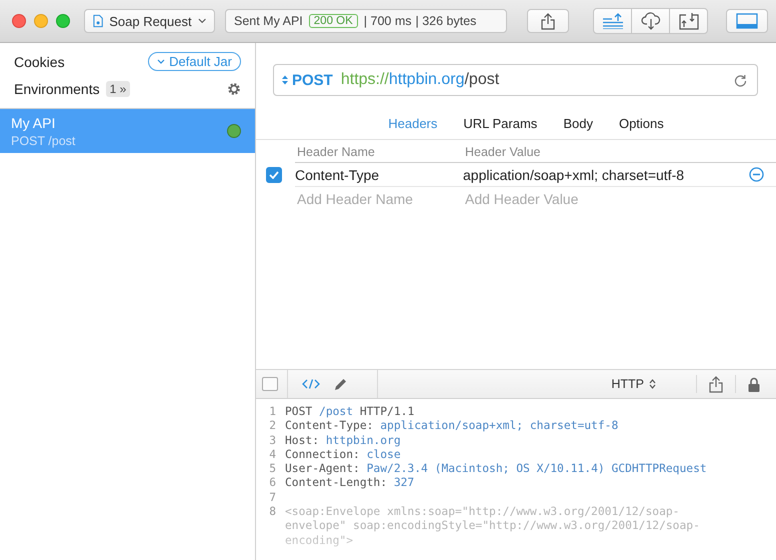 The width and height of the screenshot is (776, 560). What do you see at coordinates (272, 412) in the screenshot?
I see `line-number: 1` at bounding box center [272, 412].